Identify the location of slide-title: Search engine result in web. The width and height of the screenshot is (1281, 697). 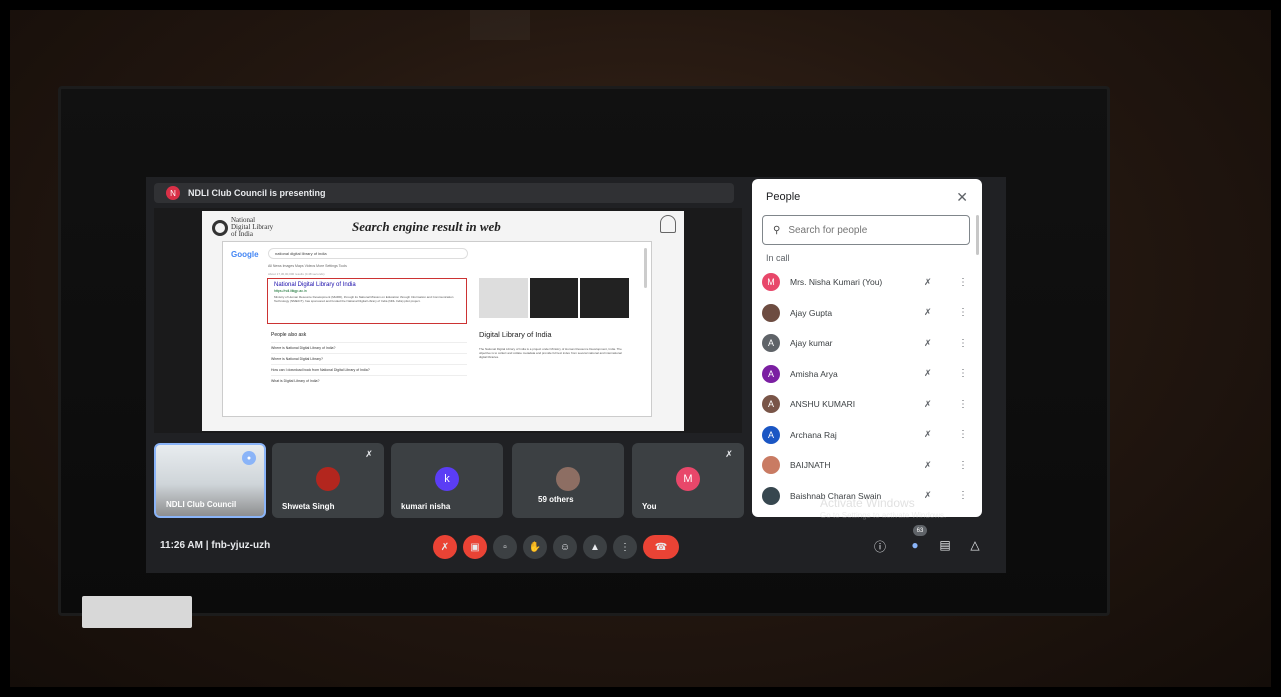
(426, 226).